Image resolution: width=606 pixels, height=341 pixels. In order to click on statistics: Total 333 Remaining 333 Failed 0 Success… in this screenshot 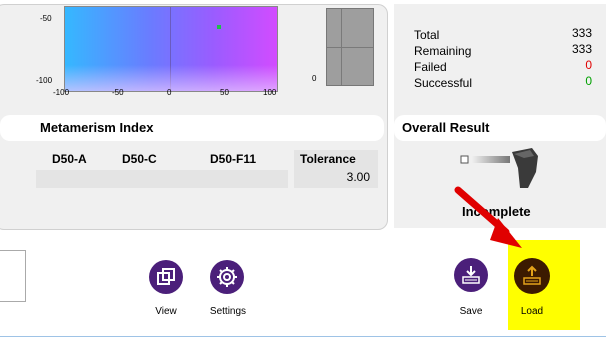, I will do `click(503, 58)`.